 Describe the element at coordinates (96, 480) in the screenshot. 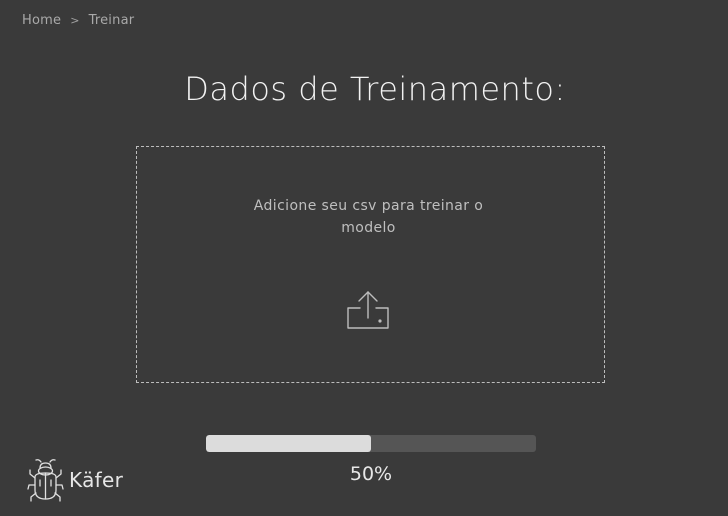

I see `brand-name: Käfer` at that location.